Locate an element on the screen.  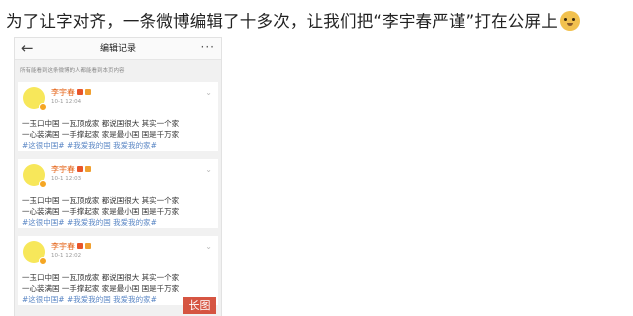
timestamp: 10-1 12:03 is located at coordinates (66, 179).